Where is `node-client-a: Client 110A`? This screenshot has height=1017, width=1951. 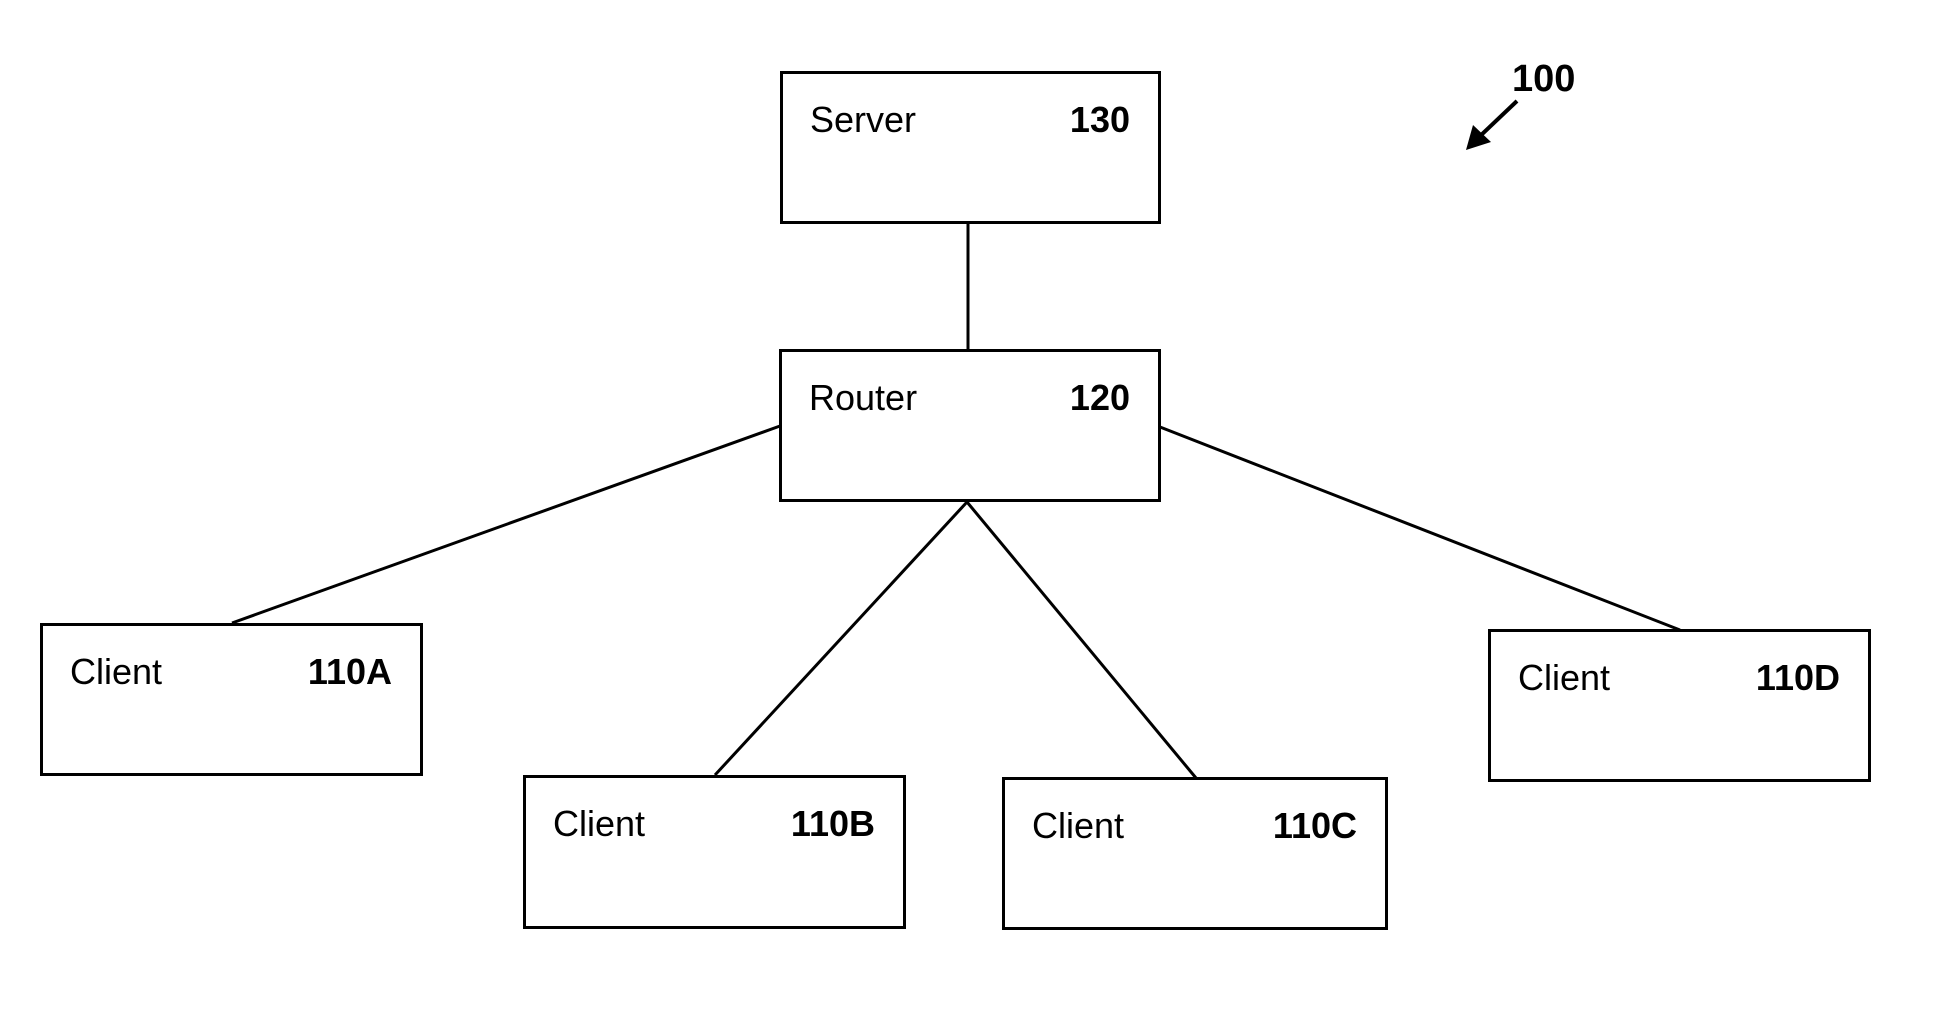 node-client-a: Client 110A is located at coordinates (231, 699).